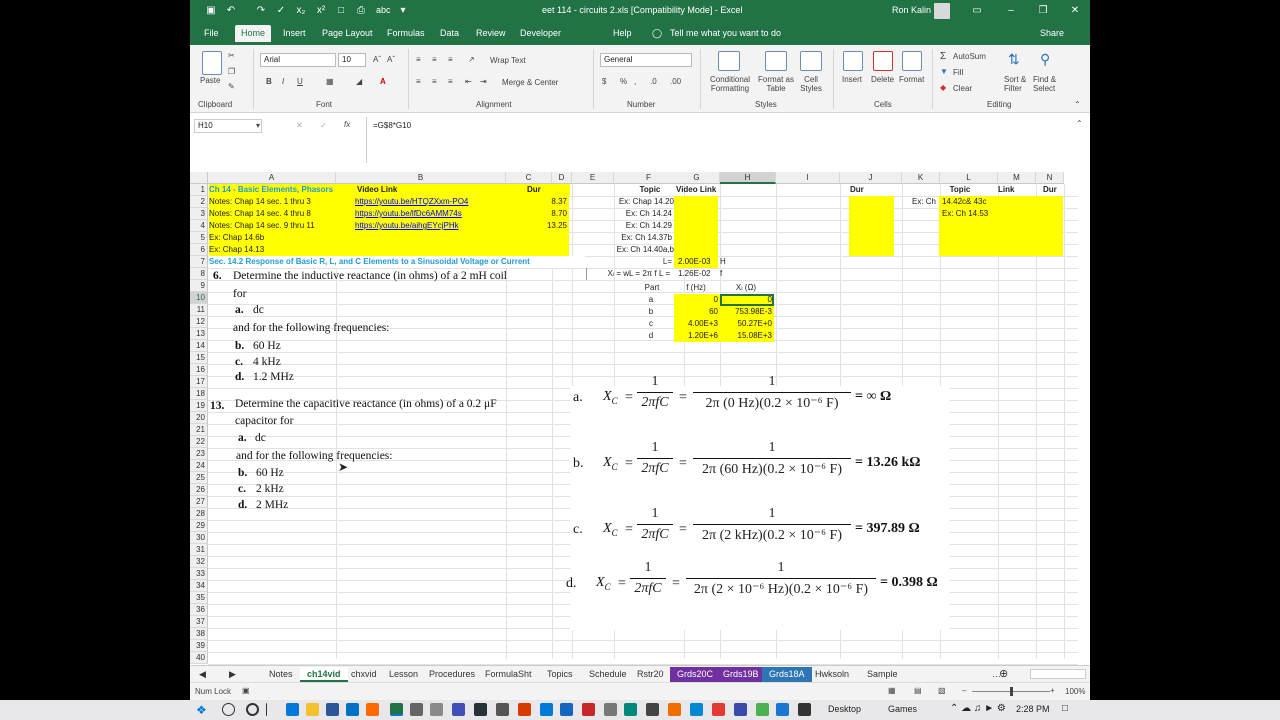 The image size is (1280, 720). What do you see at coordinates (272, 178) in the screenshot?
I see `column-header-a: A` at bounding box center [272, 178].